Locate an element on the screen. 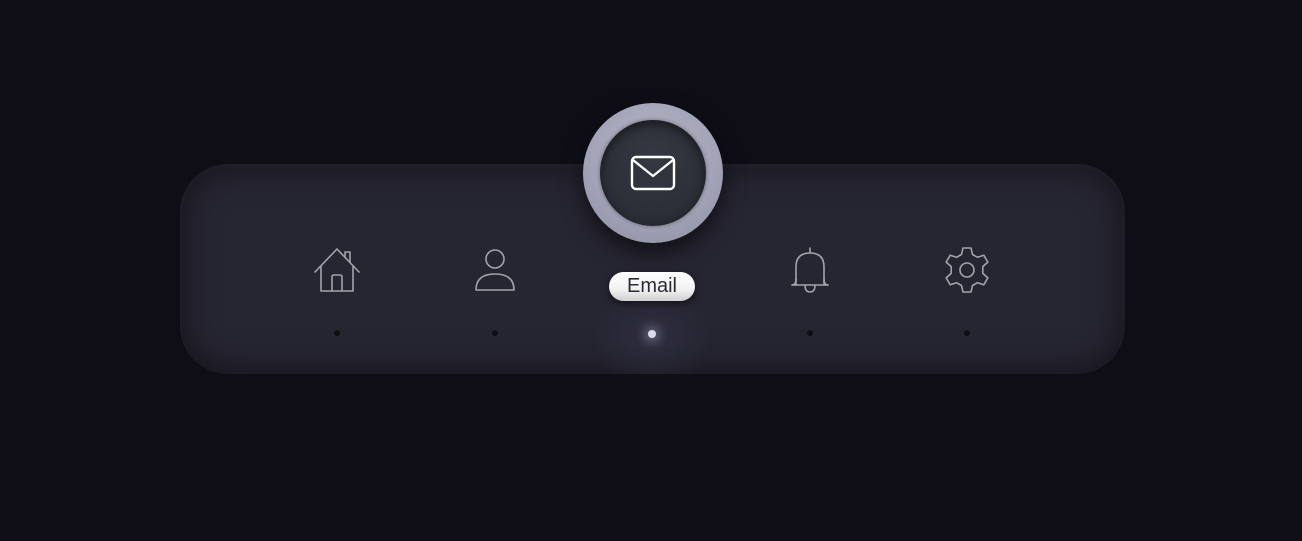 The image size is (1302, 541). home-icon is located at coordinates (337, 270).